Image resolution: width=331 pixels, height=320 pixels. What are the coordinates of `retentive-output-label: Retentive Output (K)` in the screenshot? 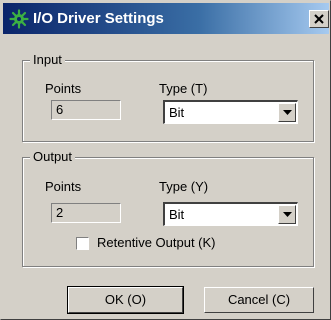 It's located at (156, 243).